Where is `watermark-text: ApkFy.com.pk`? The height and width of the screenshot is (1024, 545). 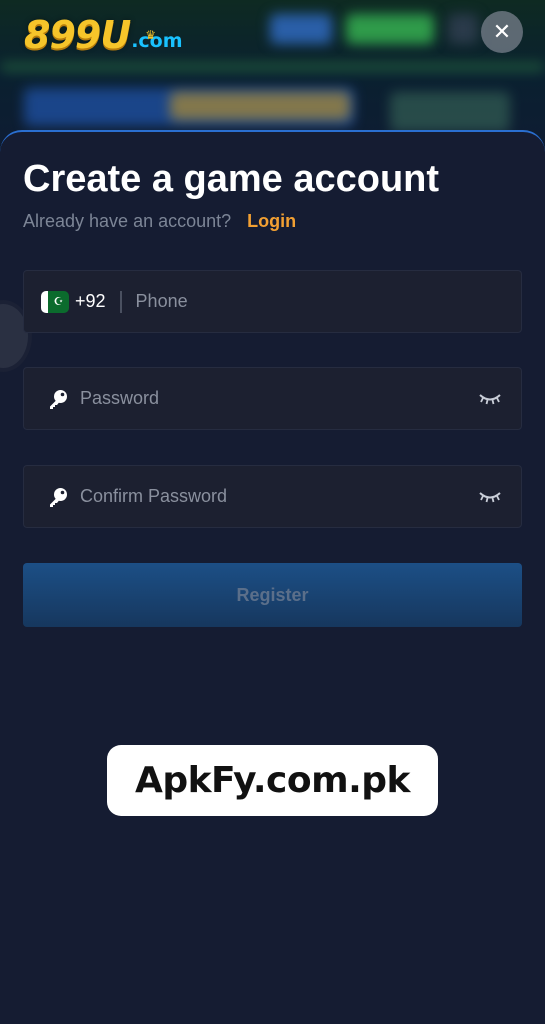 watermark-text: ApkFy.com.pk is located at coordinates (272, 780).